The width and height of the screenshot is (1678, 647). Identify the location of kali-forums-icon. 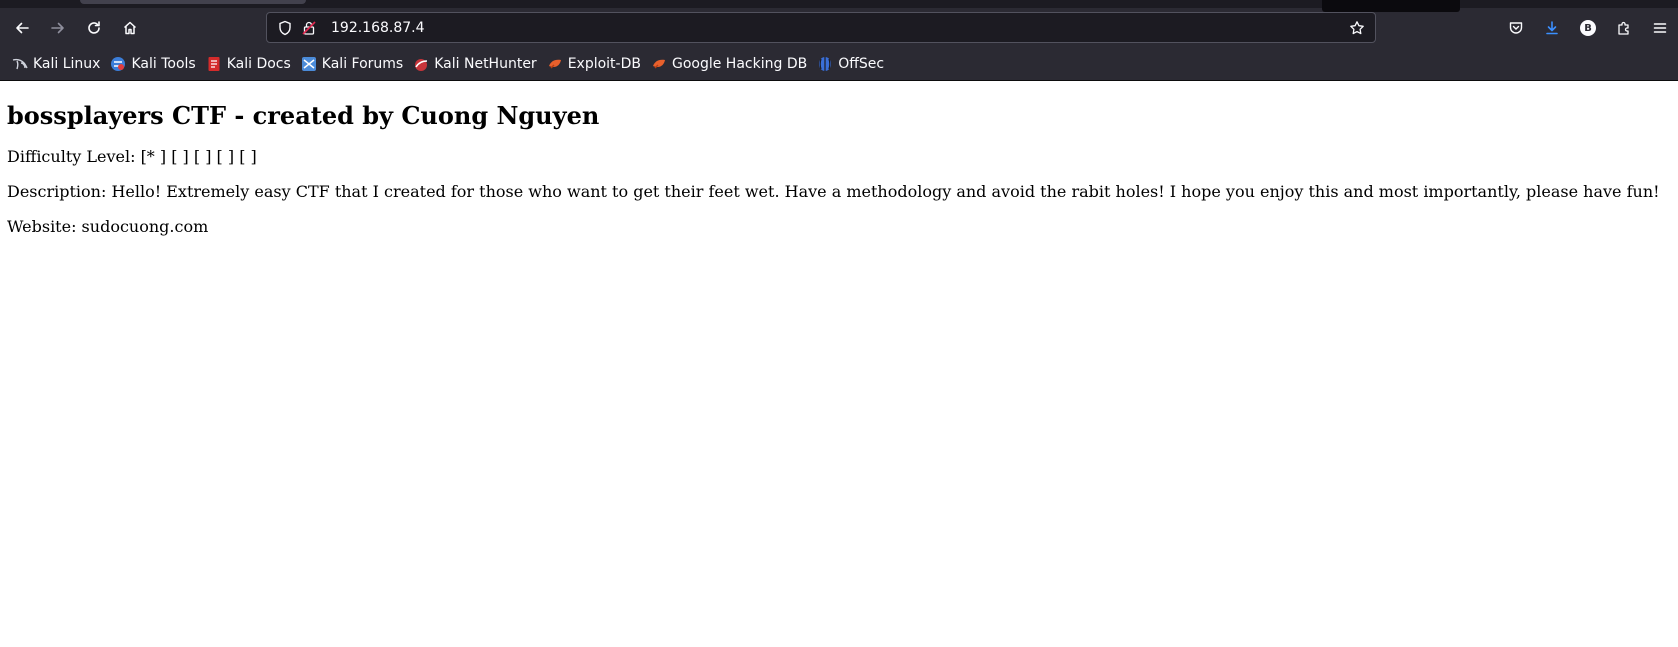
(308, 64).